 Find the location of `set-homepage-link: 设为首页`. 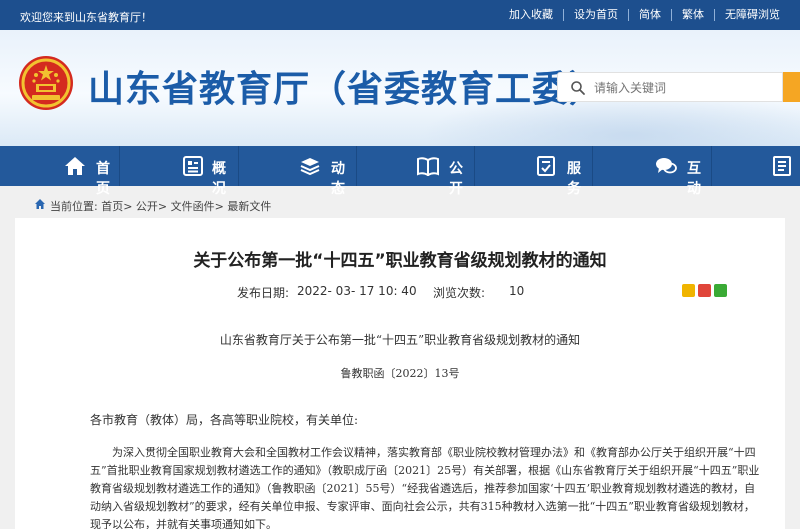

set-homepage-link: 设为首页 is located at coordinates (595, 15).